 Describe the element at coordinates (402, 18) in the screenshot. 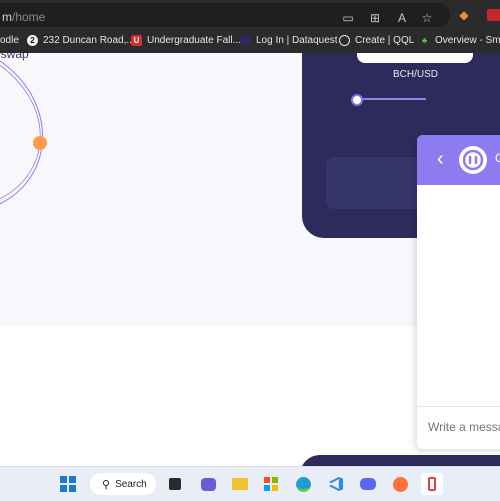

I see `text-size-icon: A` at that location.